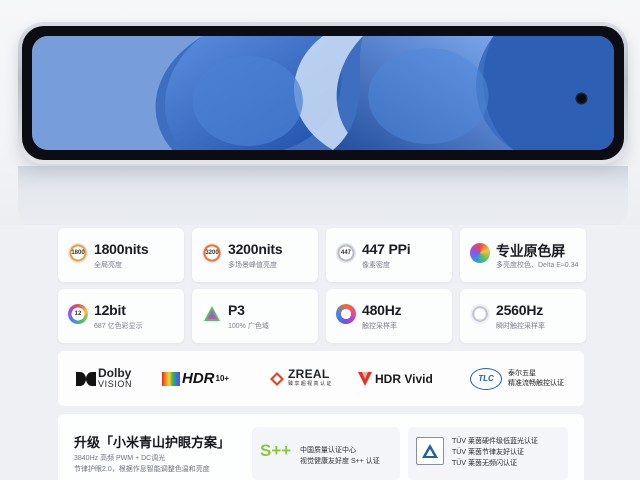 This screenshot has height=480, width=640. Describe the element at coordinates (495, 441) in the screenshot. I see `tuv-line-1: TÜV 莱茵硬件级低蓝光认证` at that location.